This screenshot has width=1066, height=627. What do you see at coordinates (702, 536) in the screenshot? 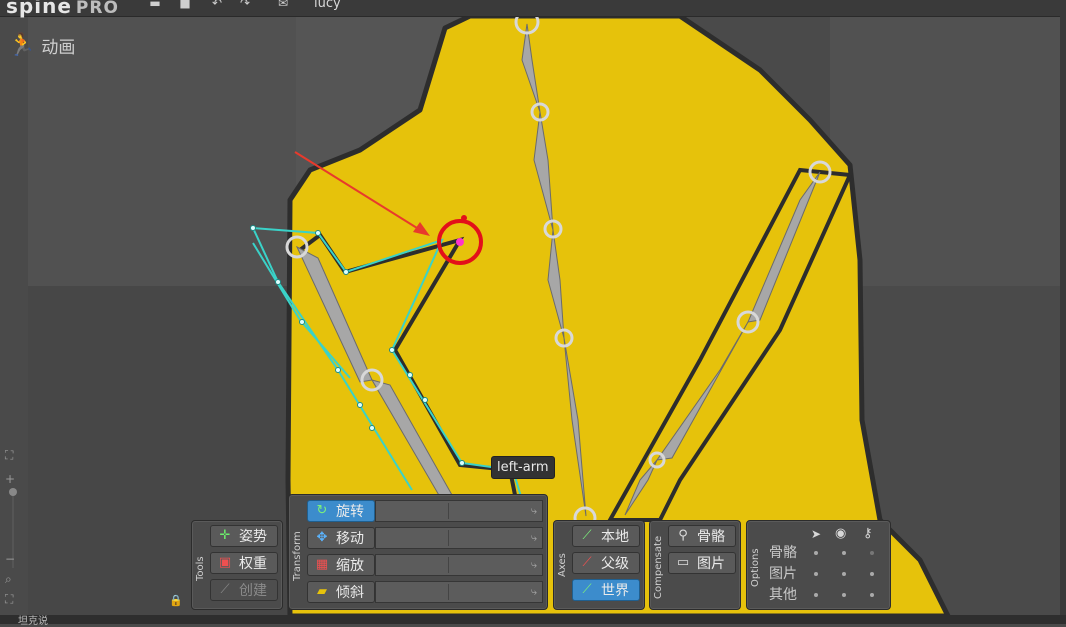
I see `compensate-bones-button: ⚲ 骨骼` at bounding box center [702, 536].